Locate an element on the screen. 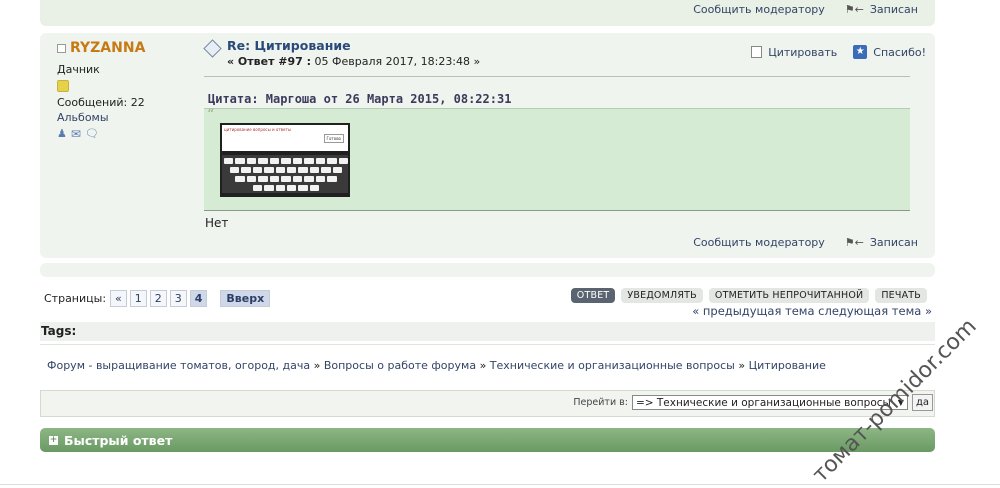  post-title-link: Re: Цитирование is located at coordinates (353, 45).